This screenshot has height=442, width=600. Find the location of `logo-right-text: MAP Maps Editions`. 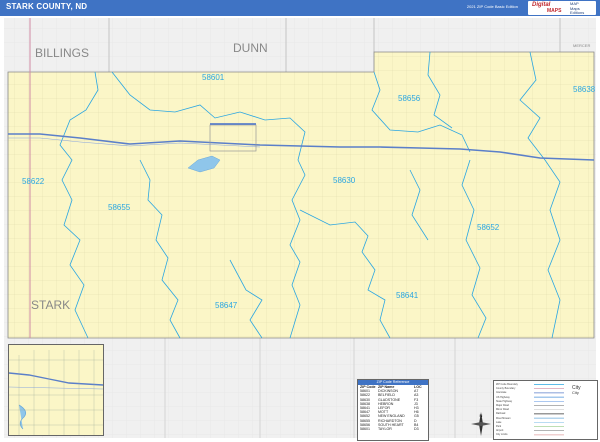

logo-right-text: MAP Maps Editions is located at coordinates (577, 8).